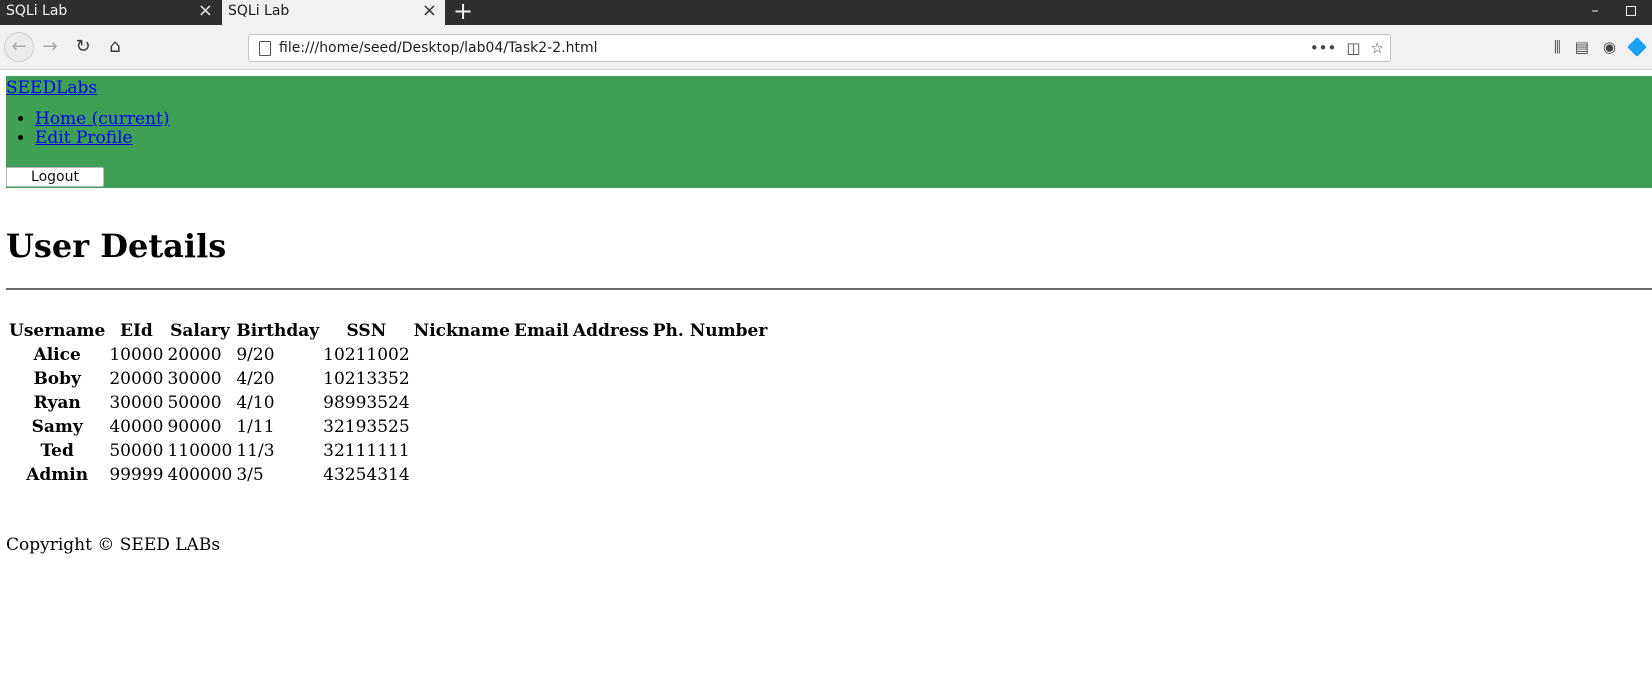 The width and height of the screenshot is (1652, 695). What do you see at coordinates (710, 331) in the screenshot?
I see `column-header: Ph. Number` at bounding box center [710, 331].